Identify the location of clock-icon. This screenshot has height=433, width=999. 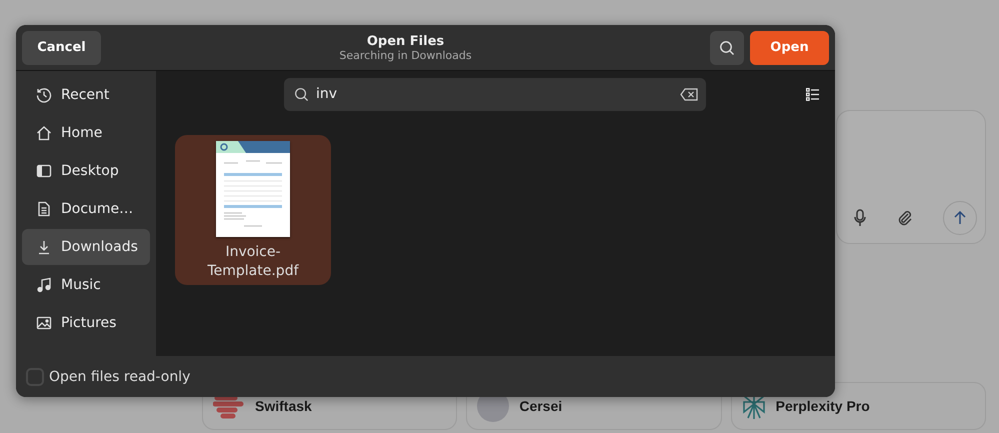
(44, 95).